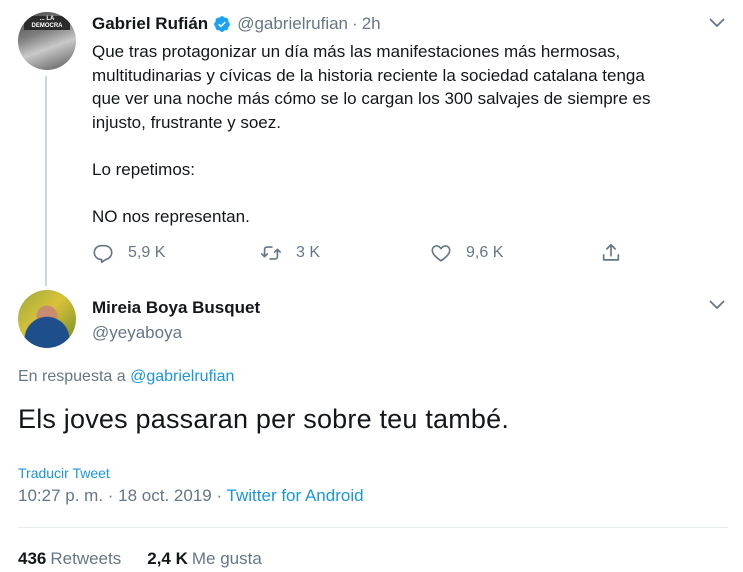 This screenshot has width=743, height=572. I want to click on retweets-stat: 436 Retweets, so click(69, 559).